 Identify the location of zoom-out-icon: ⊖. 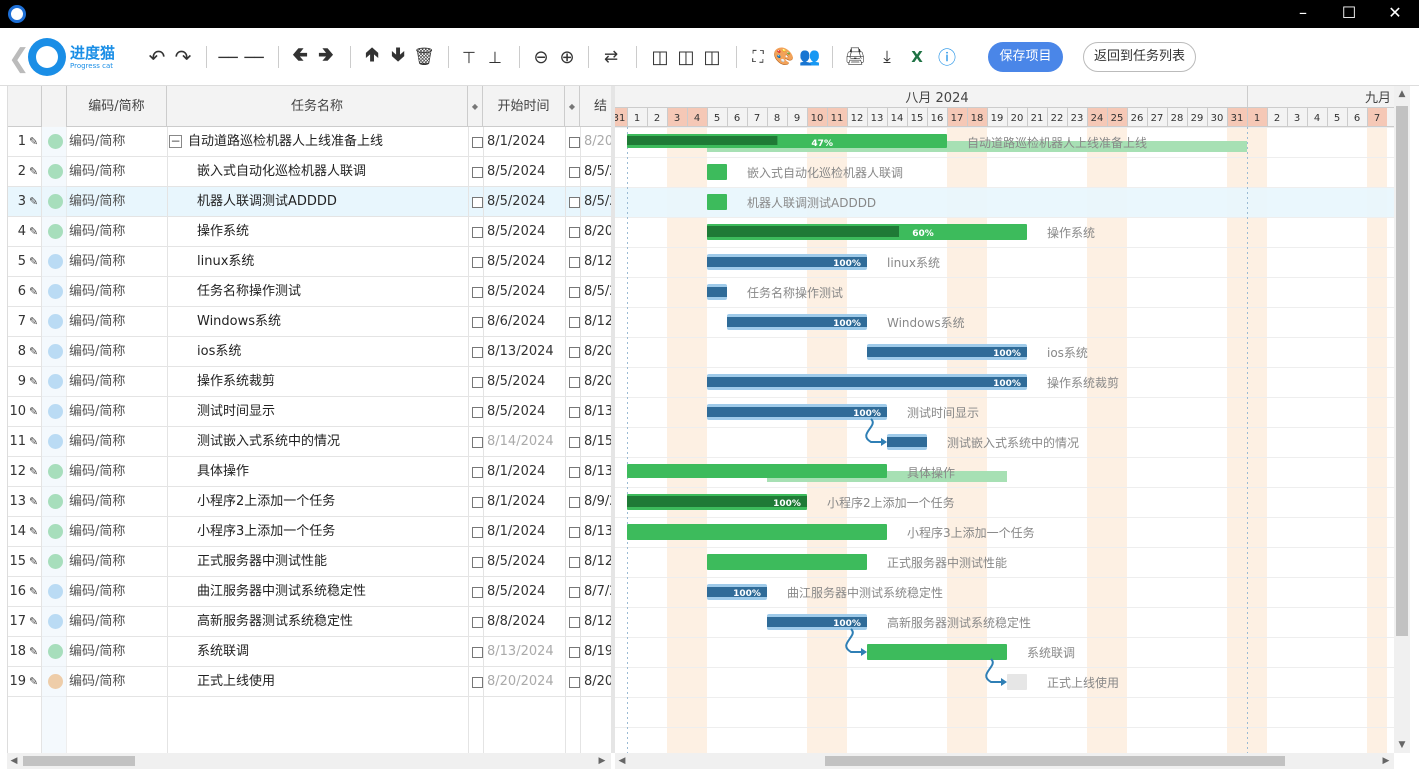
(541, 57).